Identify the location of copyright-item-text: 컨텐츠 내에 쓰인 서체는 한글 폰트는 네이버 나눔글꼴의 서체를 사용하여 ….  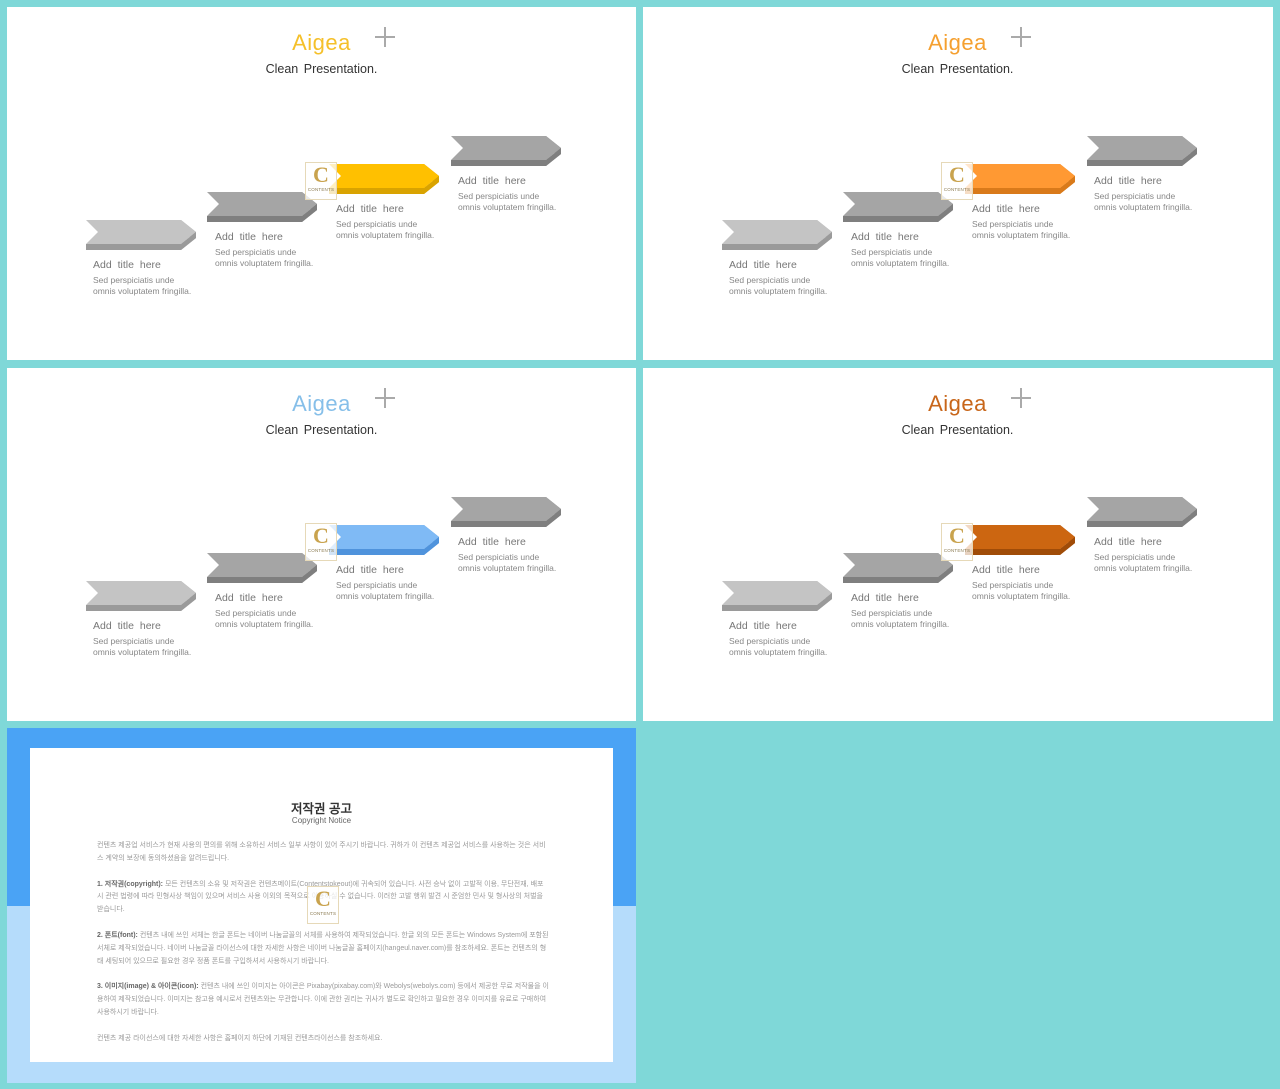
(323, 948).